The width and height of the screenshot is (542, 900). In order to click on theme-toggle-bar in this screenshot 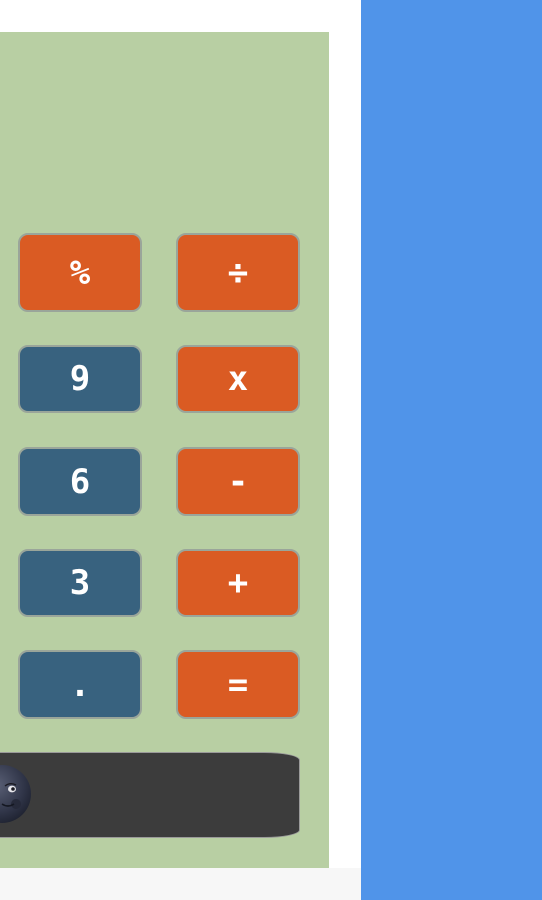, I will do `click(150, 795)`.